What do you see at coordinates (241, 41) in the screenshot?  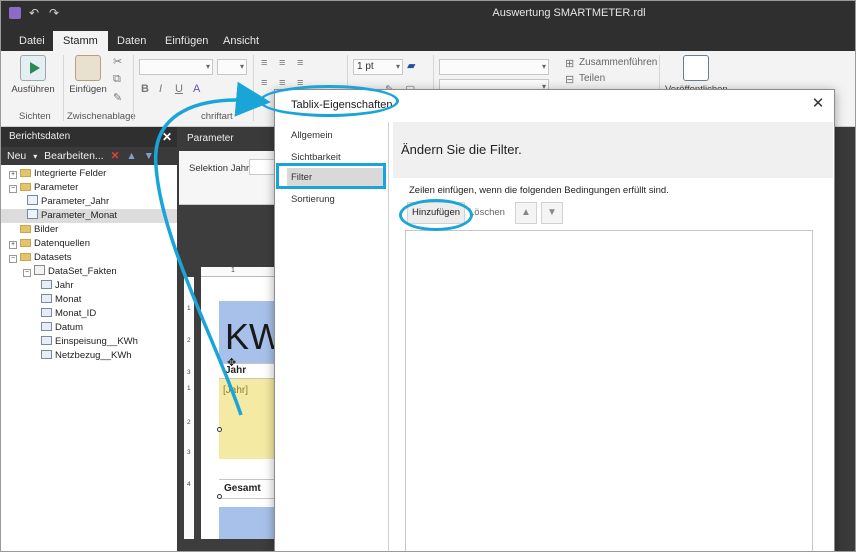 I see `tab-ansicht: Ansicht` at bounding box center [241, 41].